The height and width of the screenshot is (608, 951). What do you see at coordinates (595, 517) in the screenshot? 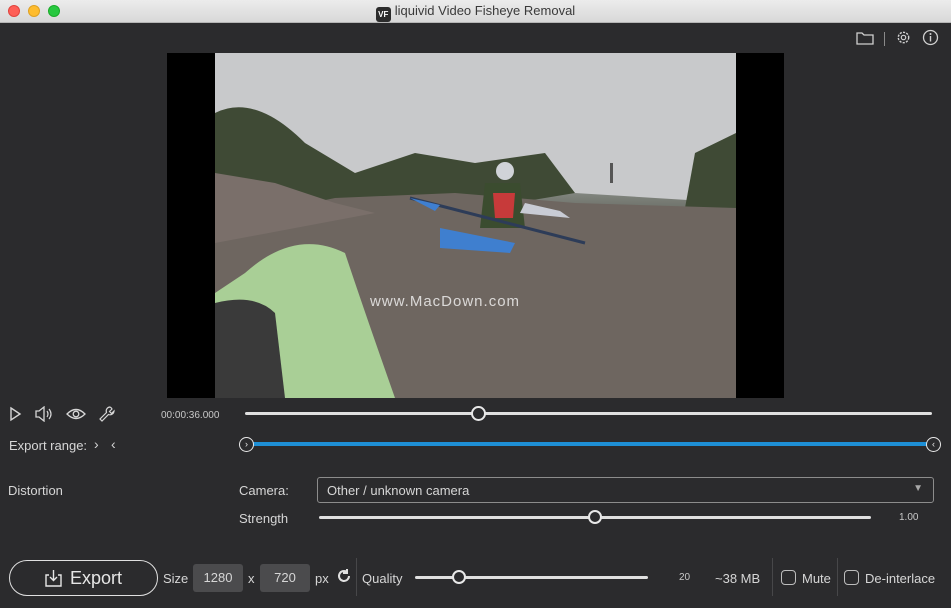
I see `strength-knob` at bounding box center [595, 517].